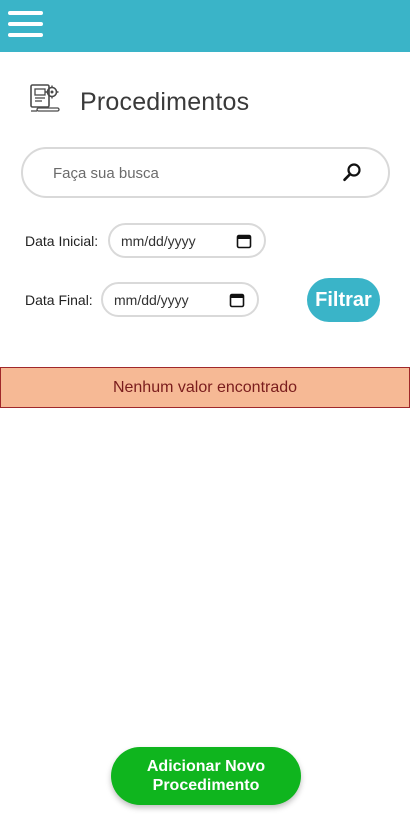 The image size is (410, 818). What do you see at coordinates (26, 24) in the screenshot?
I see `hamburger-menu-icon` at bounding box center [26, 24].